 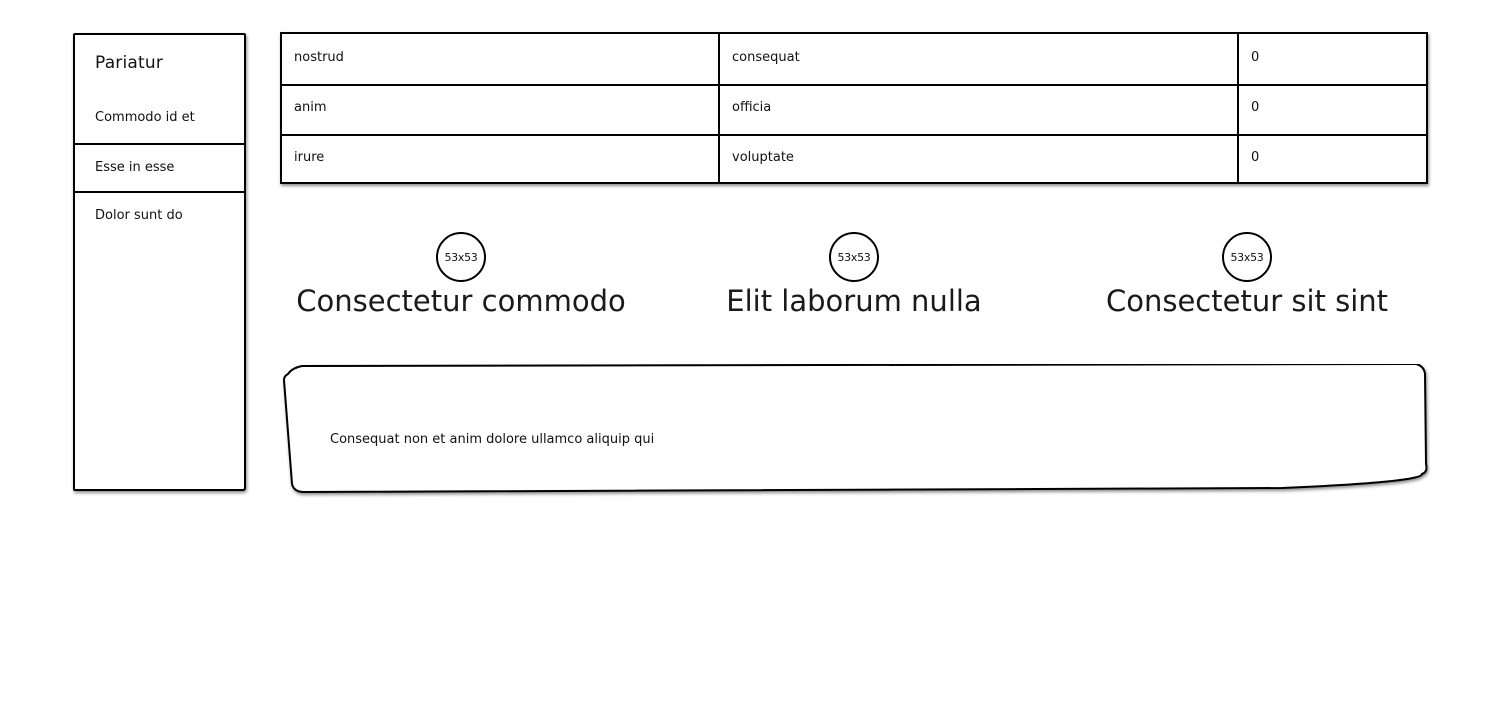 I want to click on sidebar-item-esse-in-esse: Esse in esse, so click(x=159, y=168).